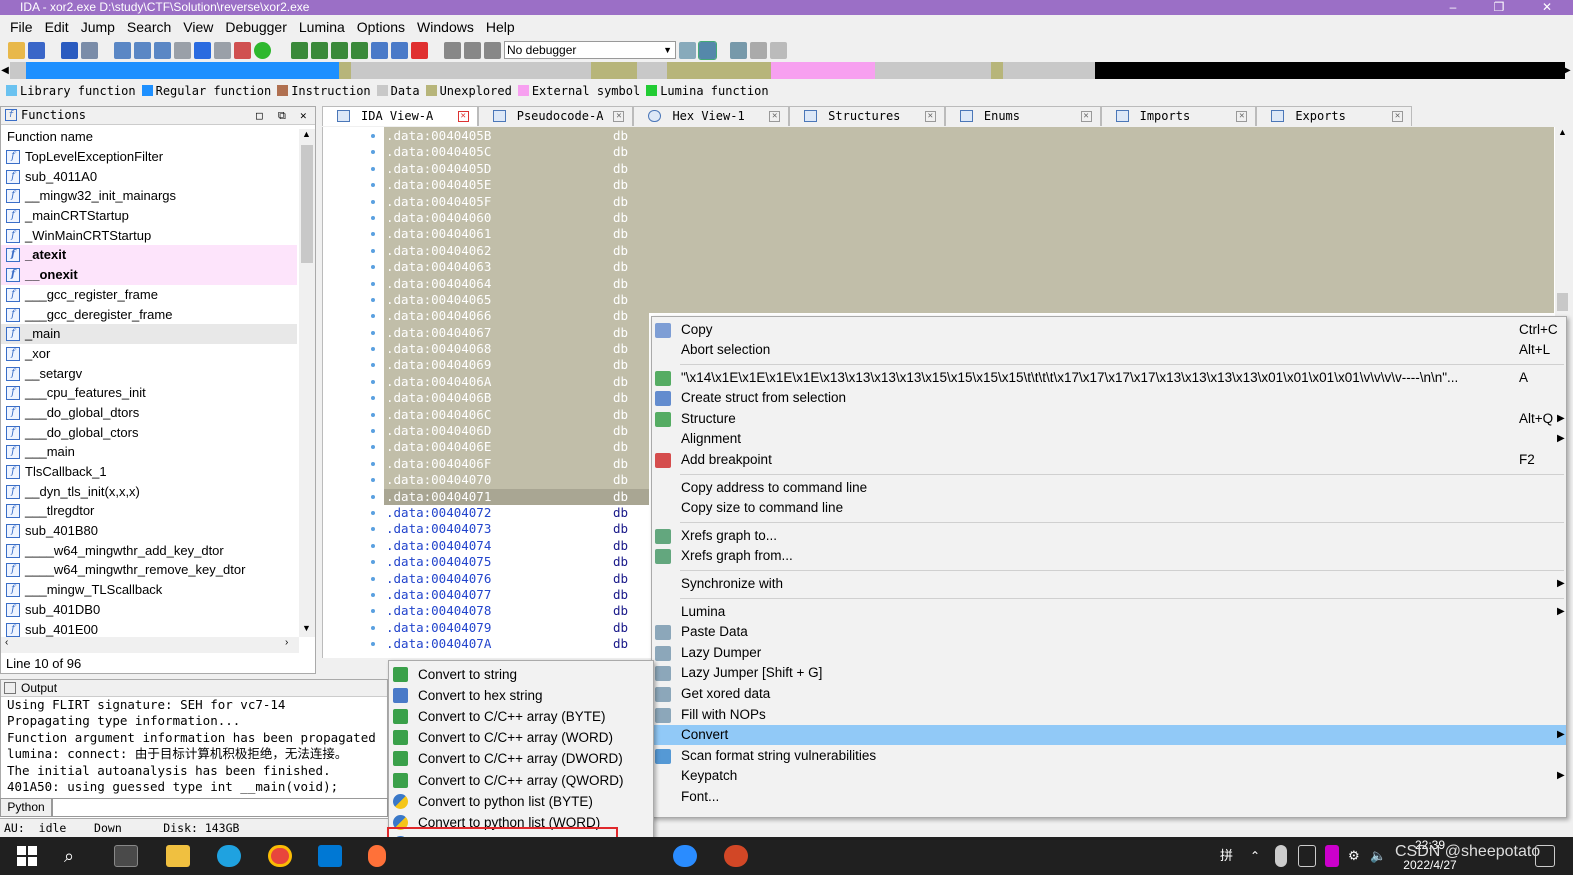 The height and width of the screenshot is (875, 1573). I want to click on stop-icon, so click(492, 50).